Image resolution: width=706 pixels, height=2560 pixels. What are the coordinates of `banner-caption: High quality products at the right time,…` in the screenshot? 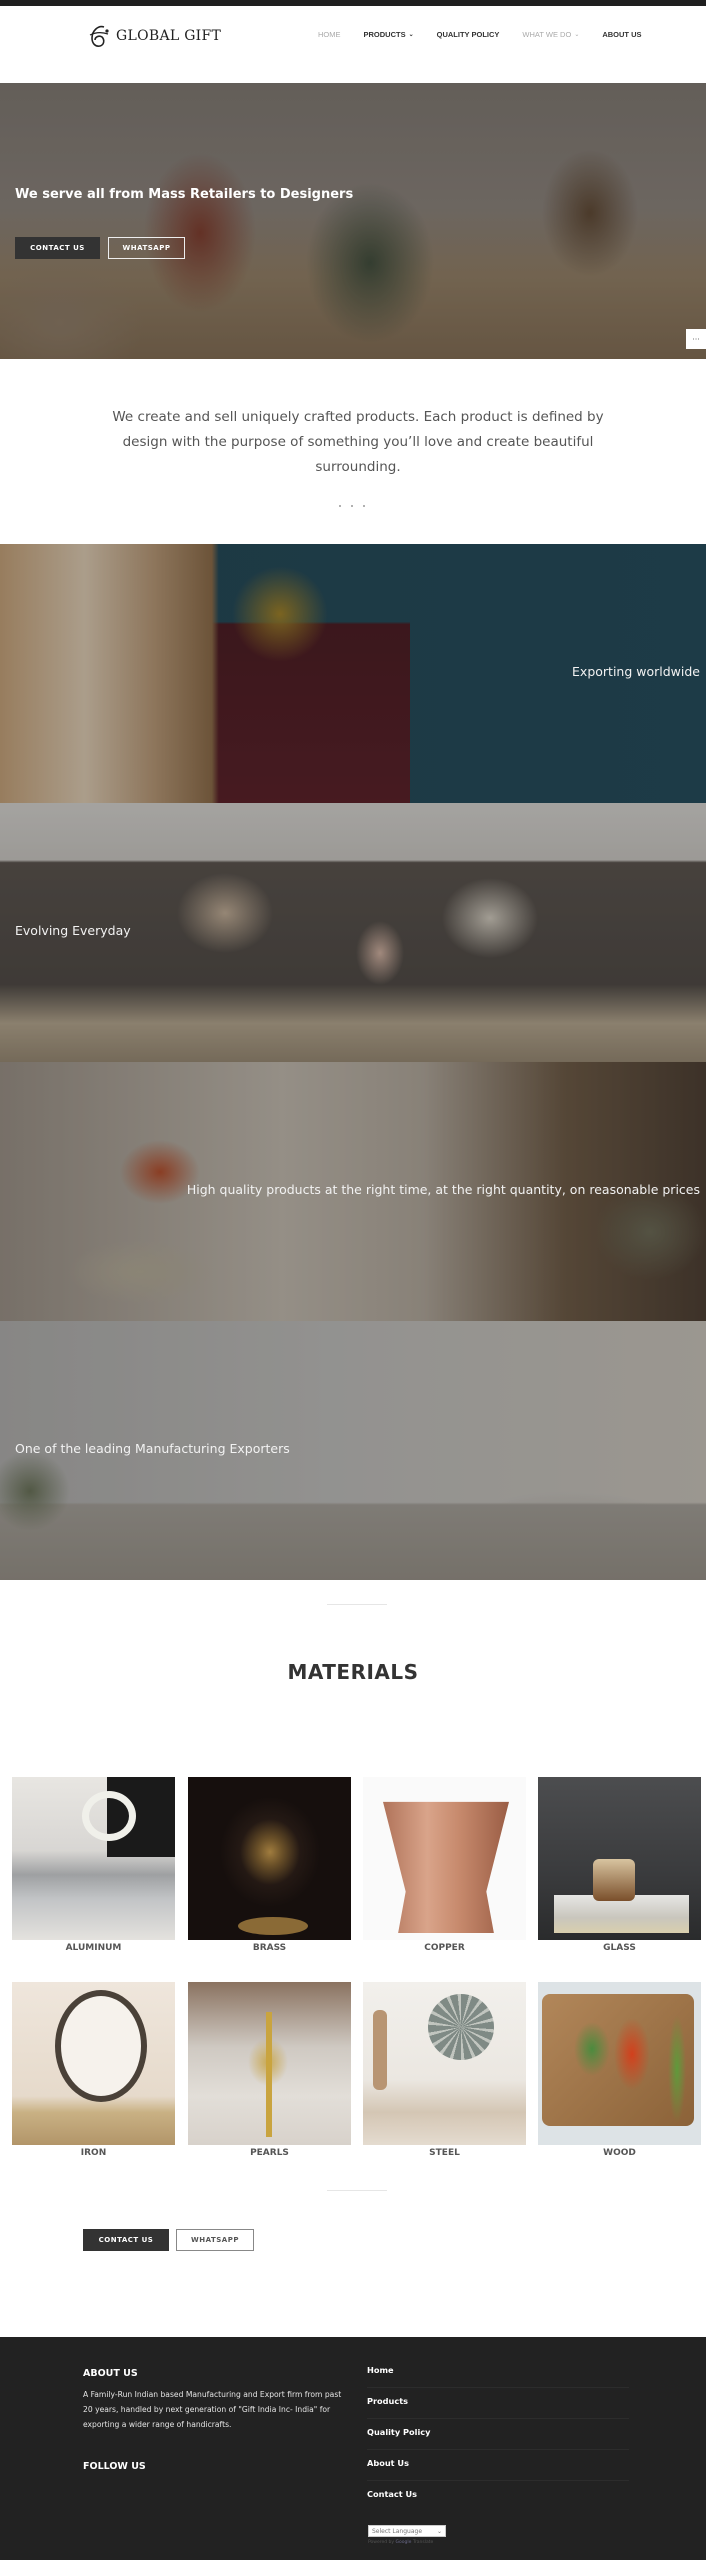 It's located at (443, 1189).